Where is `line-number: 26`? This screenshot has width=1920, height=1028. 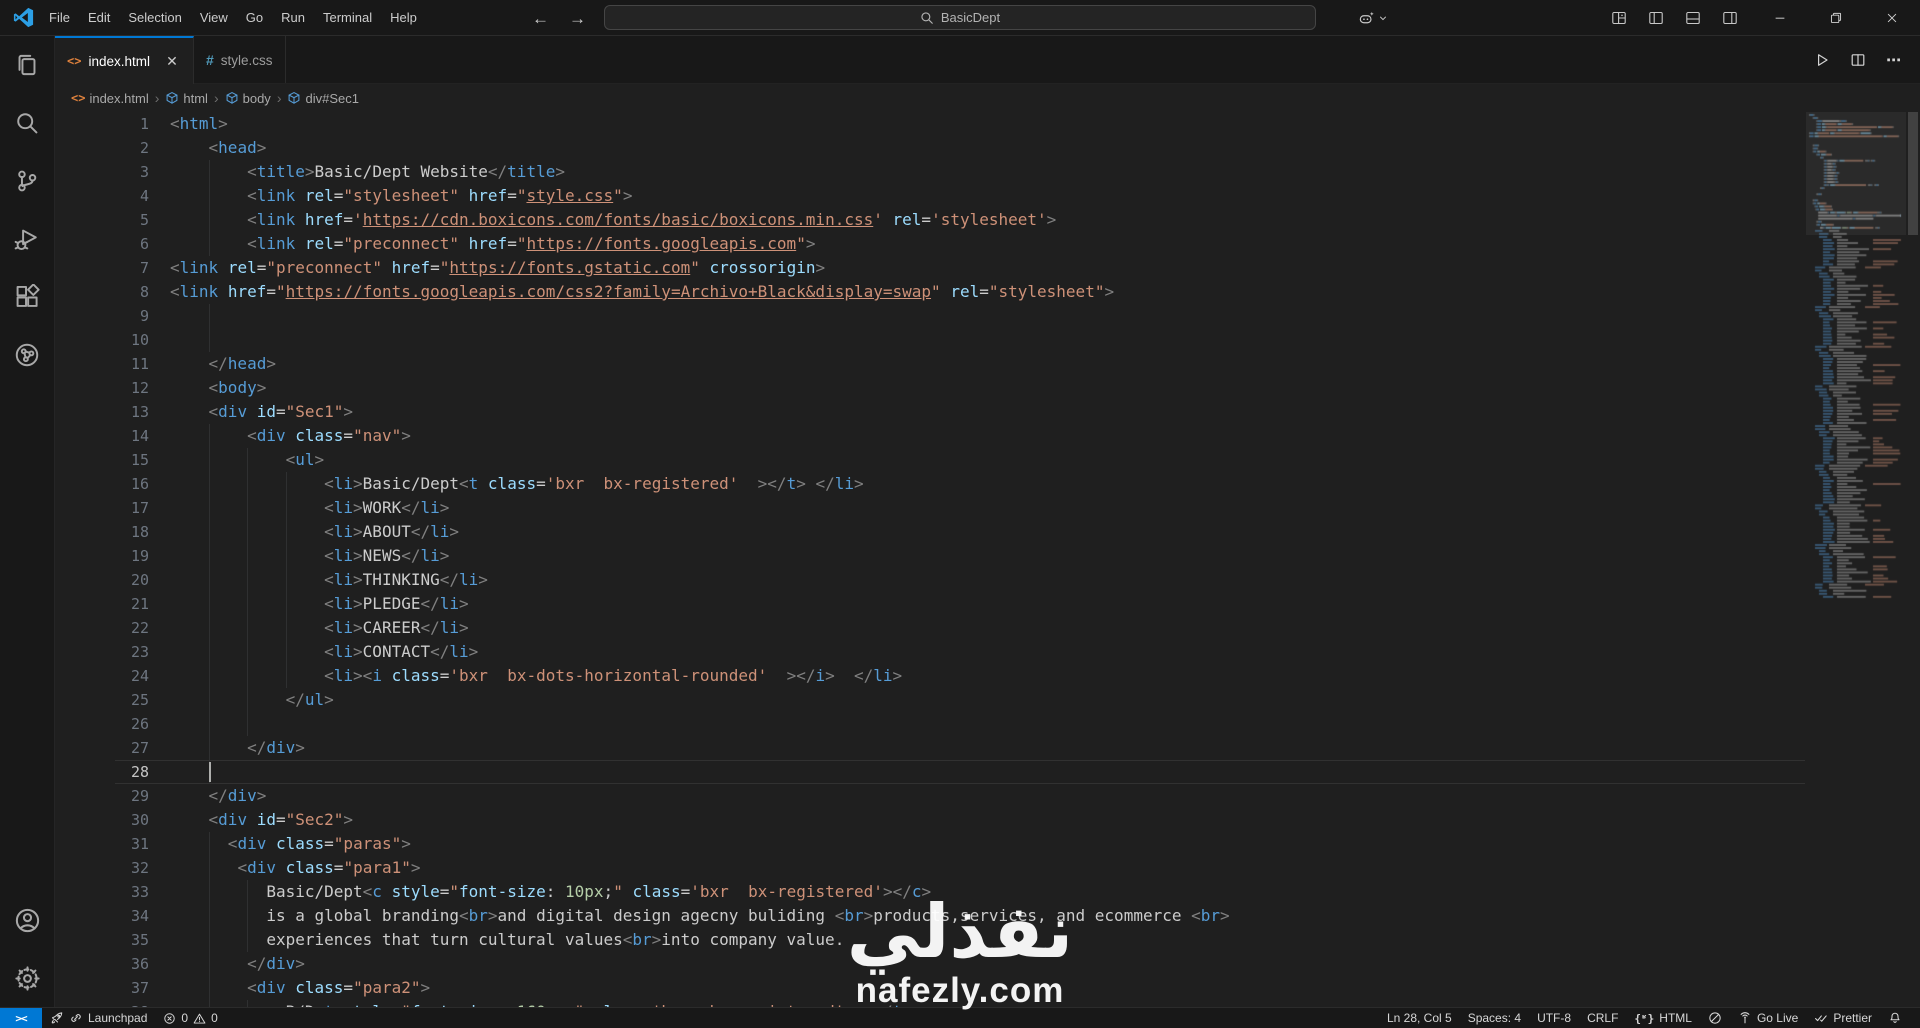 line-number: 26 is located at coordinates (112, 724).